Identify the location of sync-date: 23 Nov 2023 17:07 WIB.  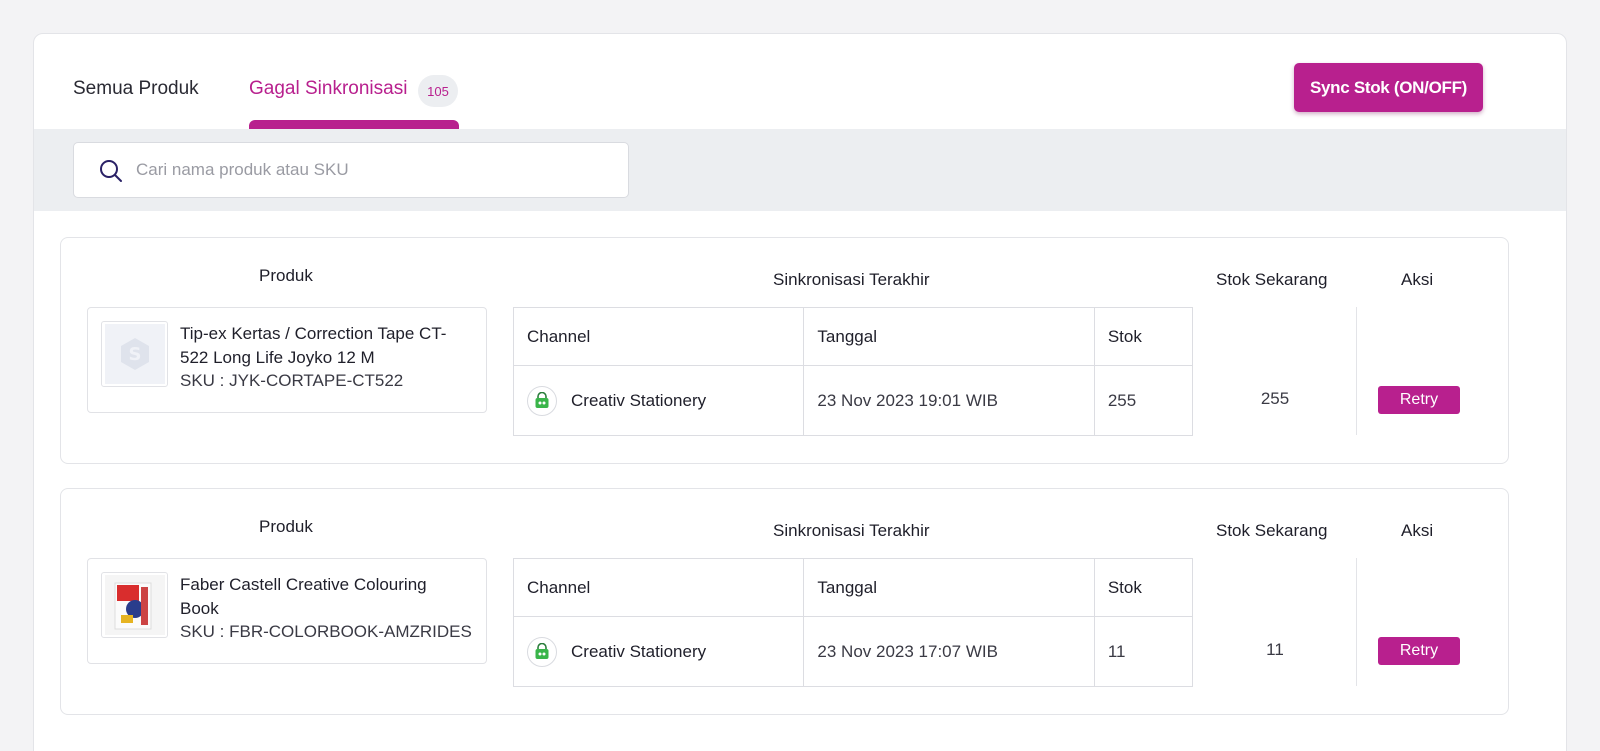
(949, 651).